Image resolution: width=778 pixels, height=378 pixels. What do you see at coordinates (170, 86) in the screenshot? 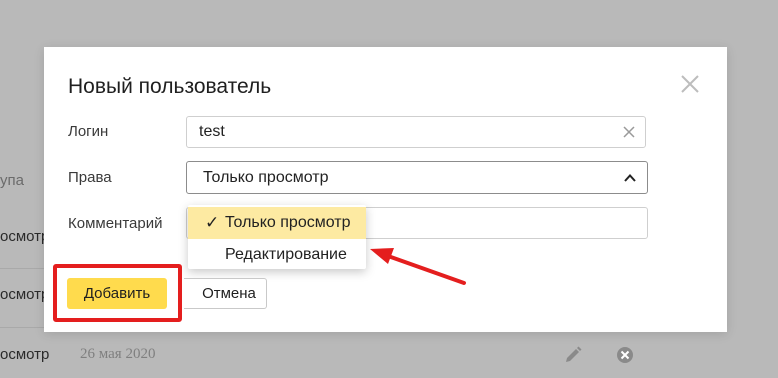
I see `dialog-title: Новый пользователь` at bounding box center [170, 86].